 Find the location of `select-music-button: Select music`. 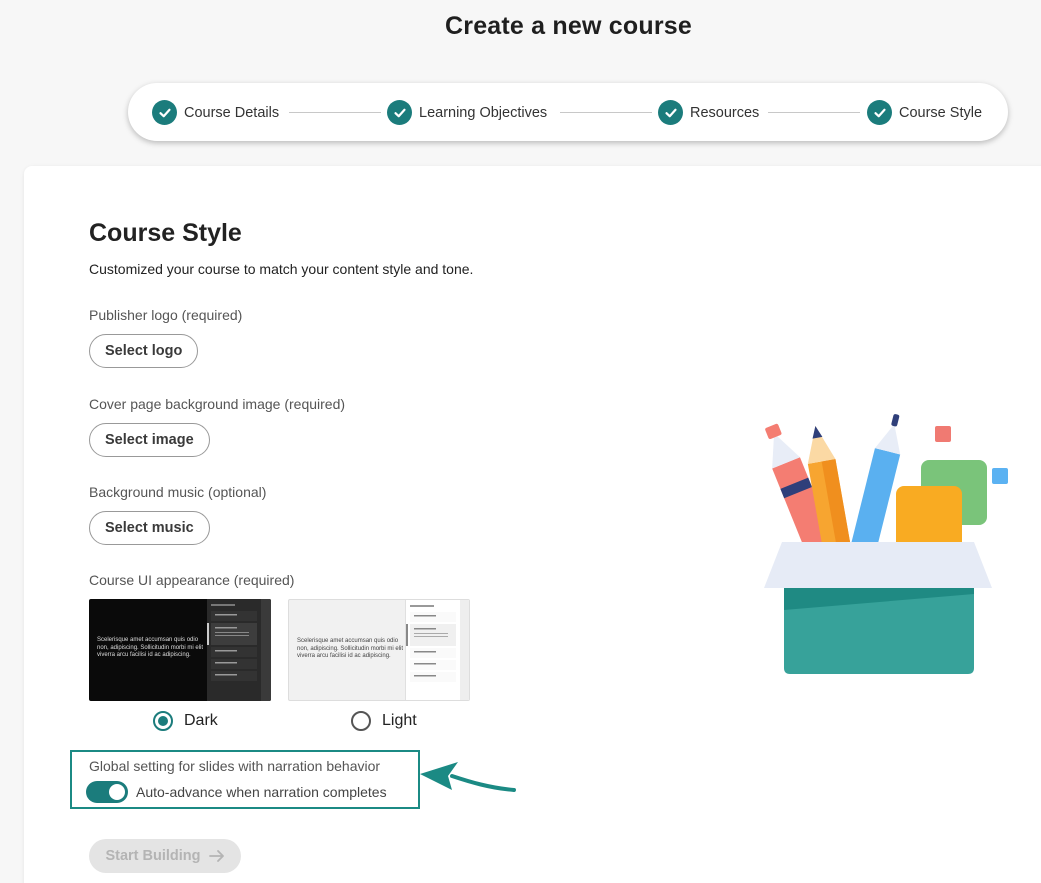

select-music-button: Select music is located at coordinates (149, 528).